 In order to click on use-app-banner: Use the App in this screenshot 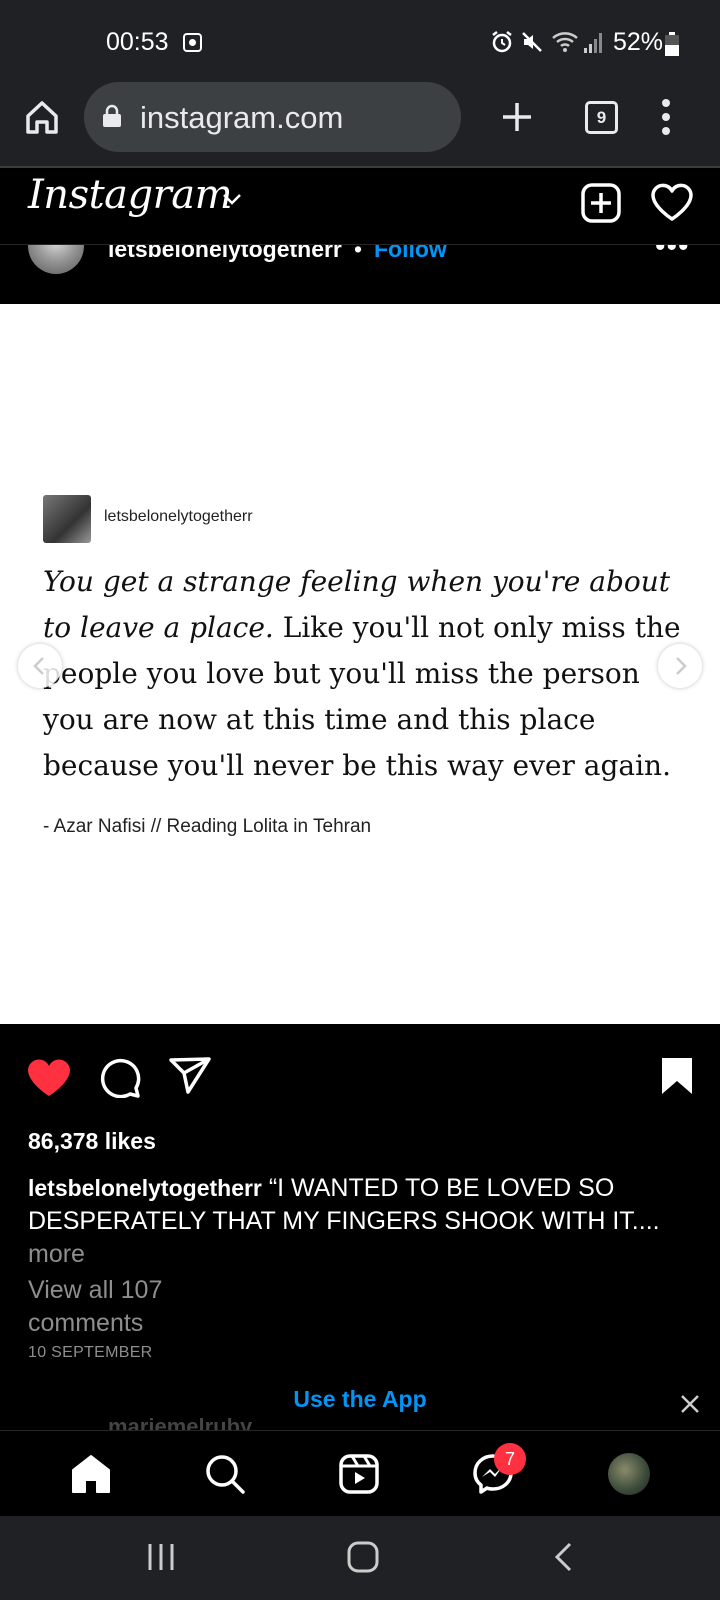, I will do `click(360, 1404)`.